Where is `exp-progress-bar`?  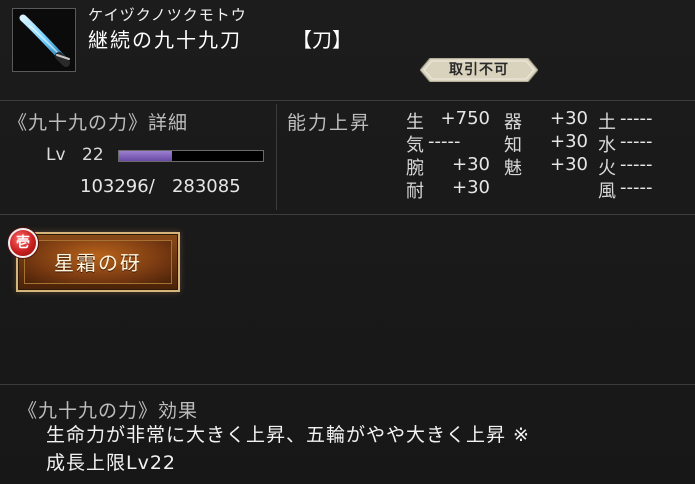 exp-progress-bar is located at coordinates (191, 156).